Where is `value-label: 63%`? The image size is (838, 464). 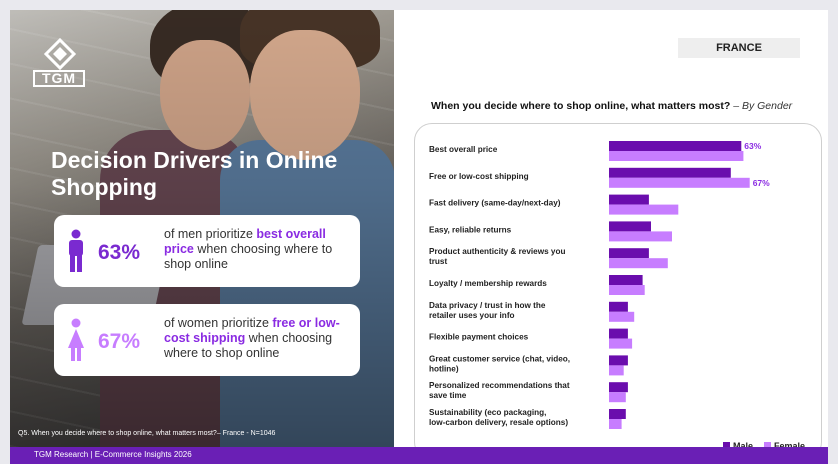 value-label: 63% is located at coordinates (752, 146).